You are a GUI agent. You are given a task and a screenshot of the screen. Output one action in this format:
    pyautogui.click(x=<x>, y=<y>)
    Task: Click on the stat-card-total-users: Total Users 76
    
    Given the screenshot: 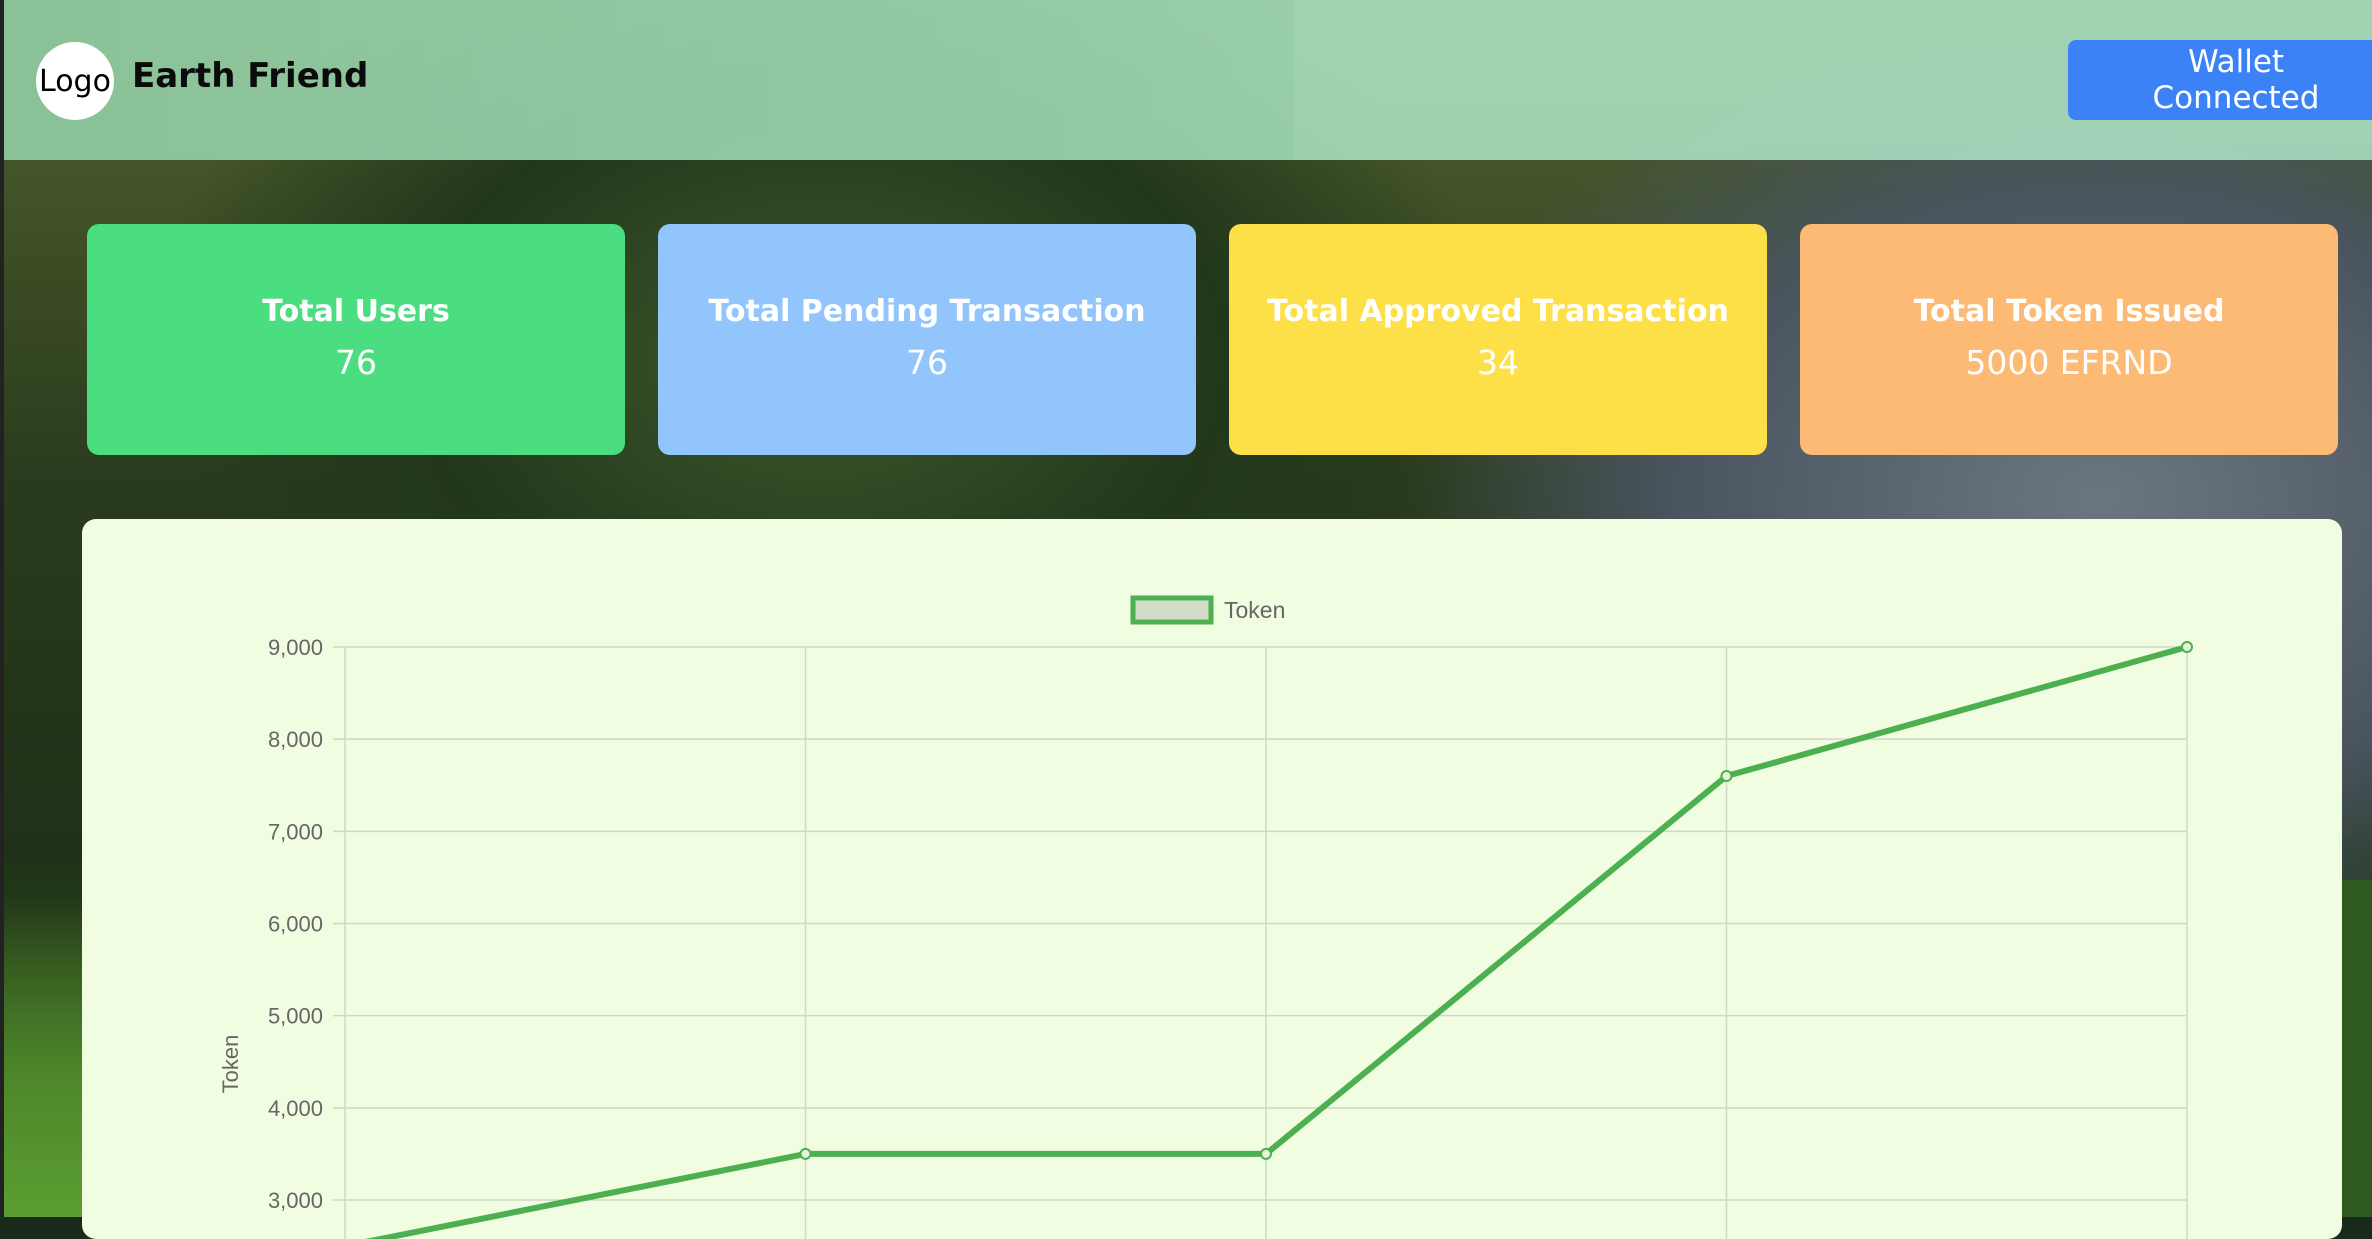 What is the action you would take?
    pyautogui.click(x=356, y=339)
    